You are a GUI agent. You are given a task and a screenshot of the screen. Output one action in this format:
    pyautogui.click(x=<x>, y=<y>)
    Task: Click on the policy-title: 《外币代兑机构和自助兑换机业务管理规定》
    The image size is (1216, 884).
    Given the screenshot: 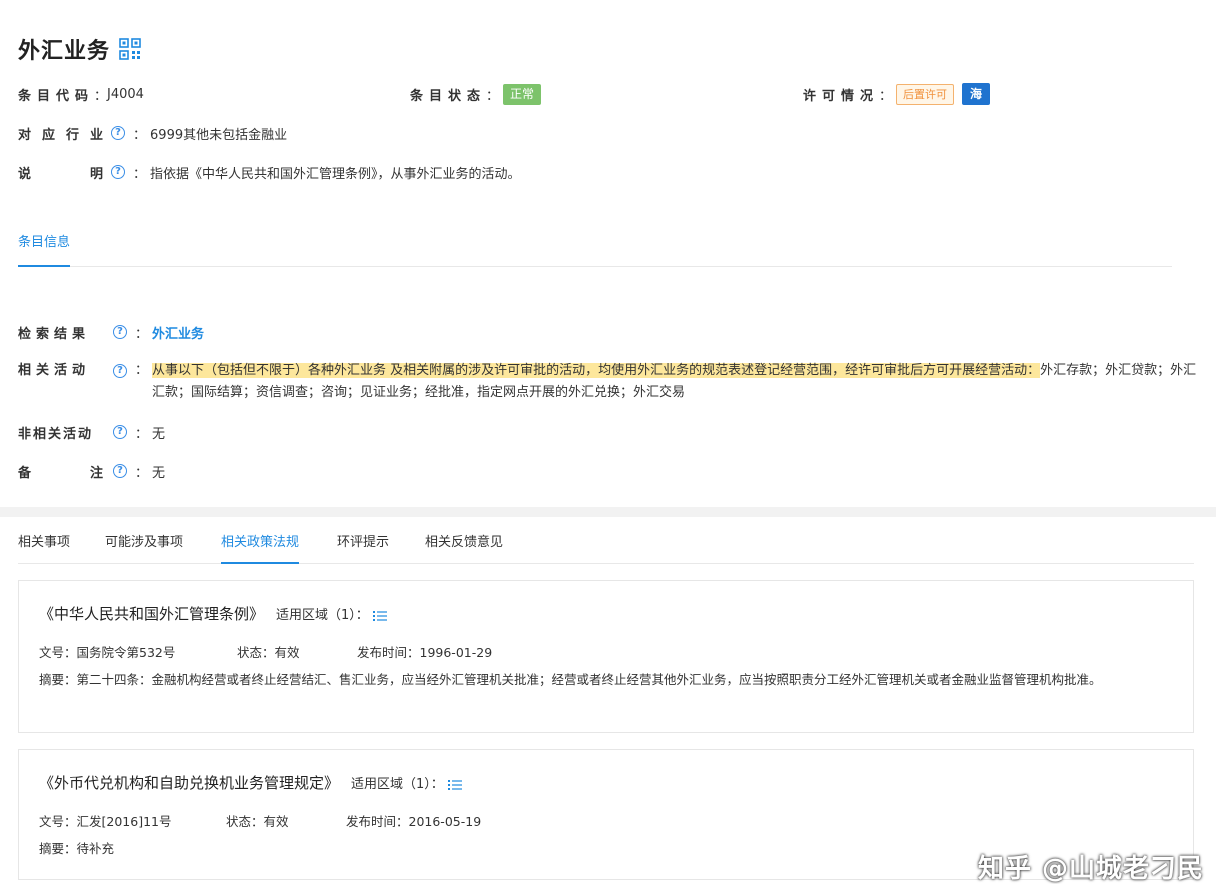 What is the action you would take?
    pyautogui.click(x=189, y=782)
    